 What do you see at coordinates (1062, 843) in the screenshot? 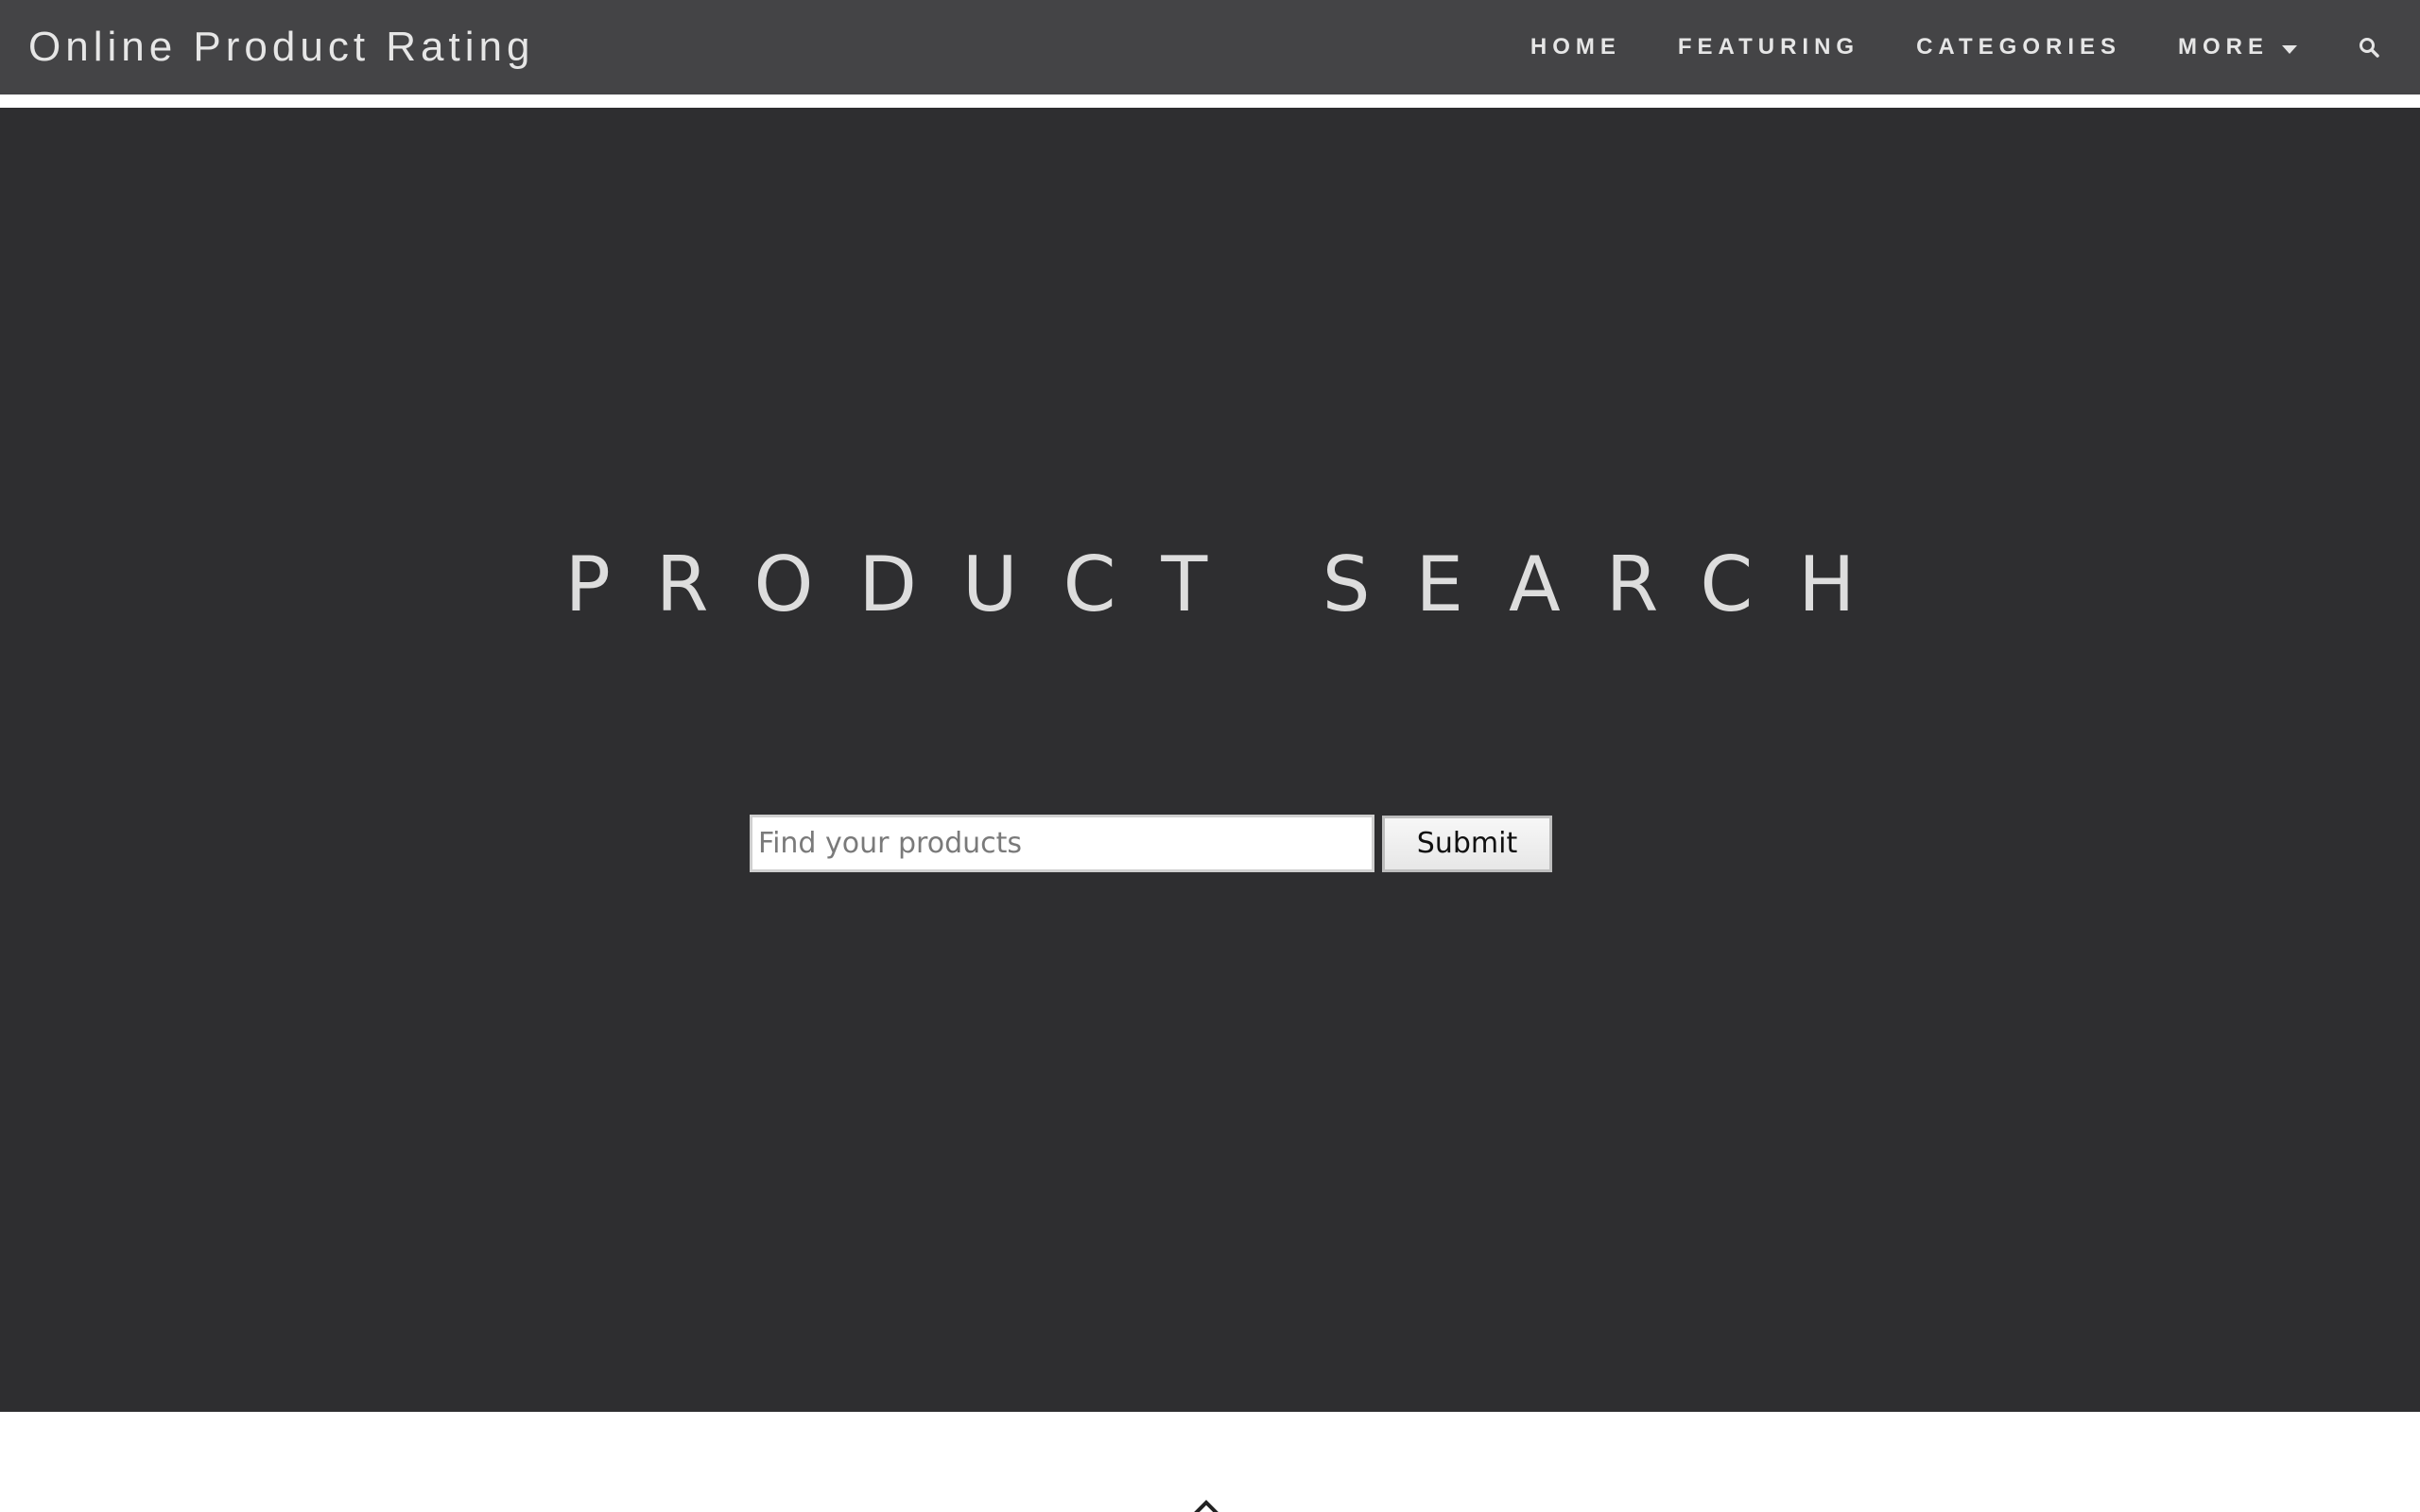
I see `product-search-input` at bounding box center [1062, 843].